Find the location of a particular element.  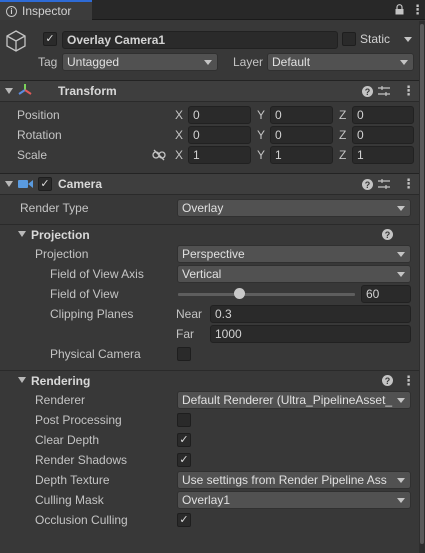

camera-menu-icon: ⋮ is located at coordinates (408, 183).